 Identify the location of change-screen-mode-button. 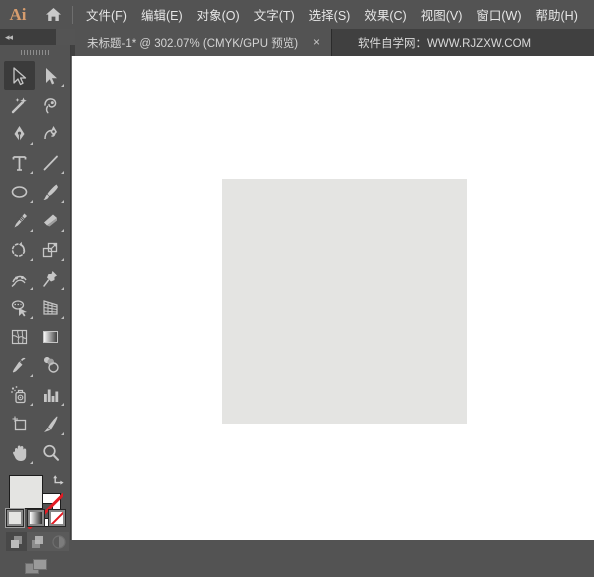
(36, 567).